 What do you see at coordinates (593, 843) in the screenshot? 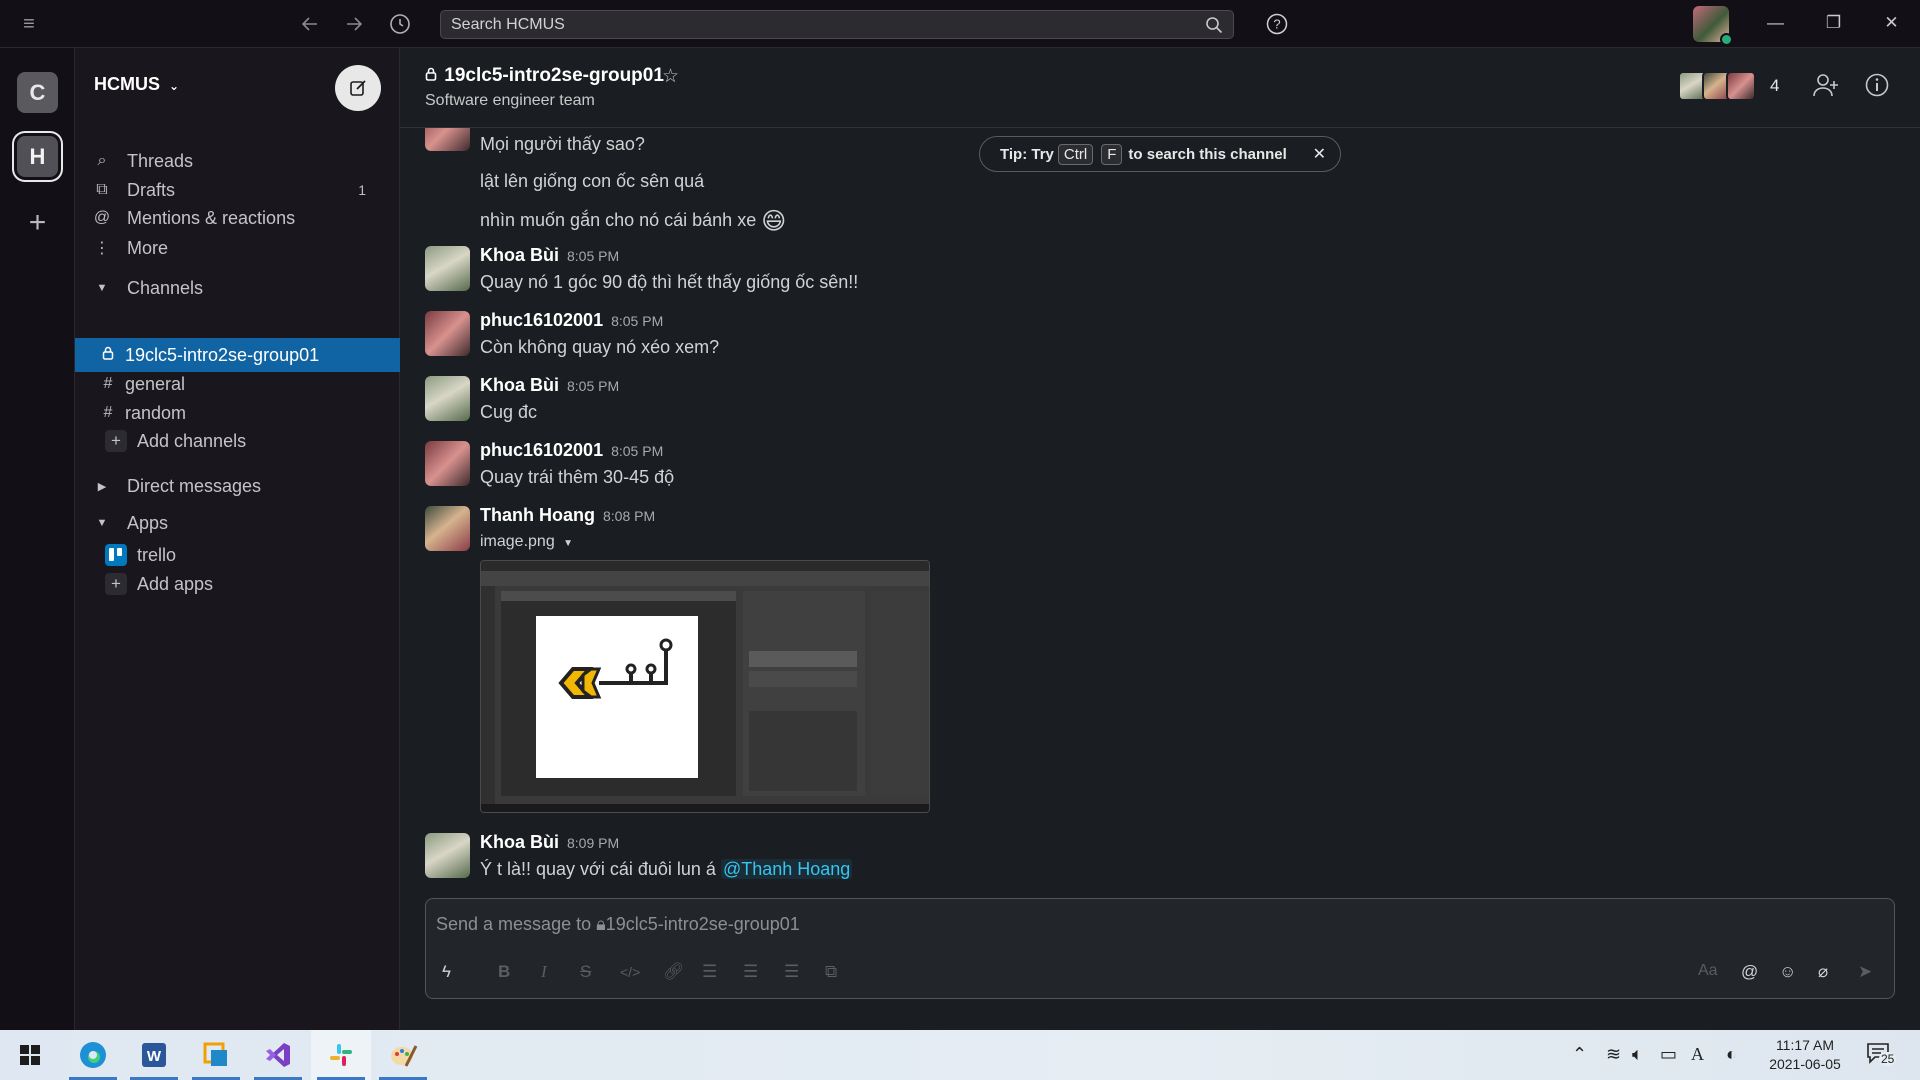
I see `message-time: 8:09 PM` at bounding box center [593, 843].